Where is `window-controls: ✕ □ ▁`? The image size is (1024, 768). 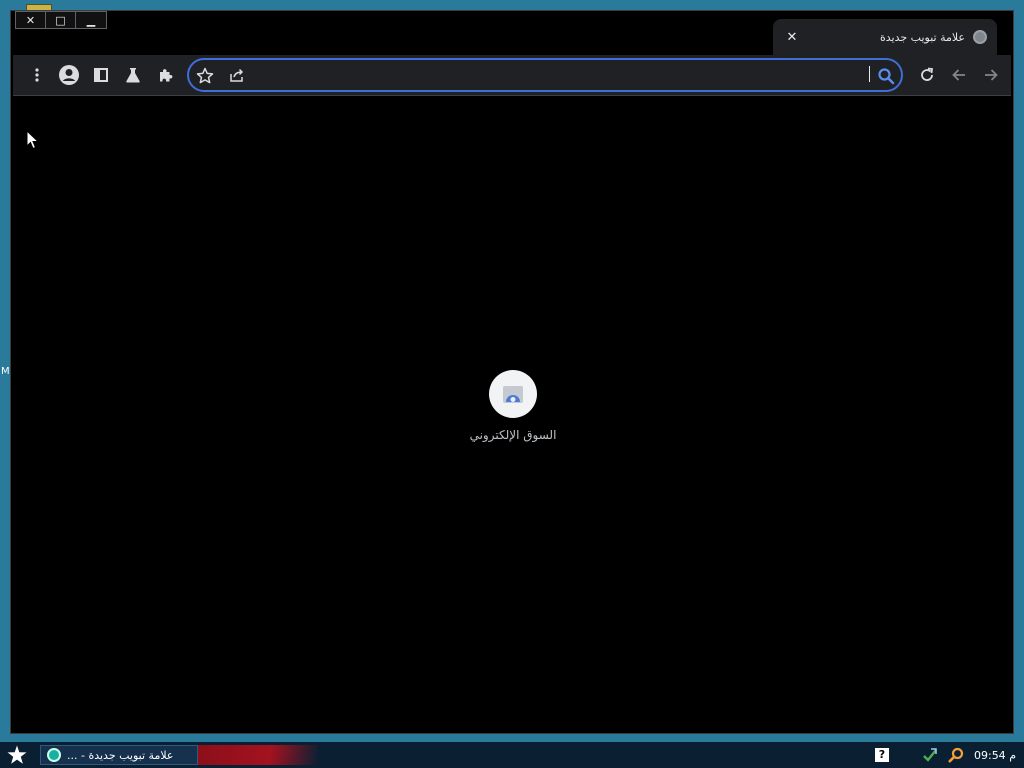 window-controls: ✕ □ ▁ is located at coordinates (61, 20).